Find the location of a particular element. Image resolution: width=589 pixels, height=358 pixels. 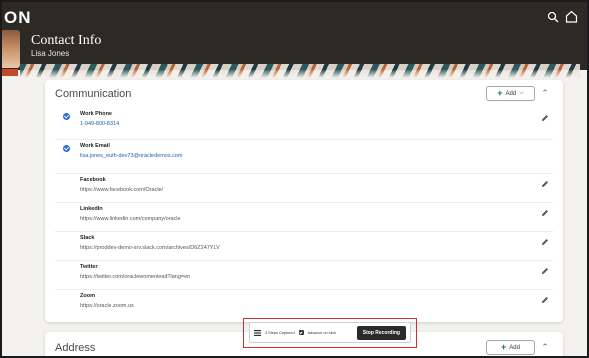

list-item-work-phone: Work Phone 1-949-800-8314 is located at coordinates (304, 124).